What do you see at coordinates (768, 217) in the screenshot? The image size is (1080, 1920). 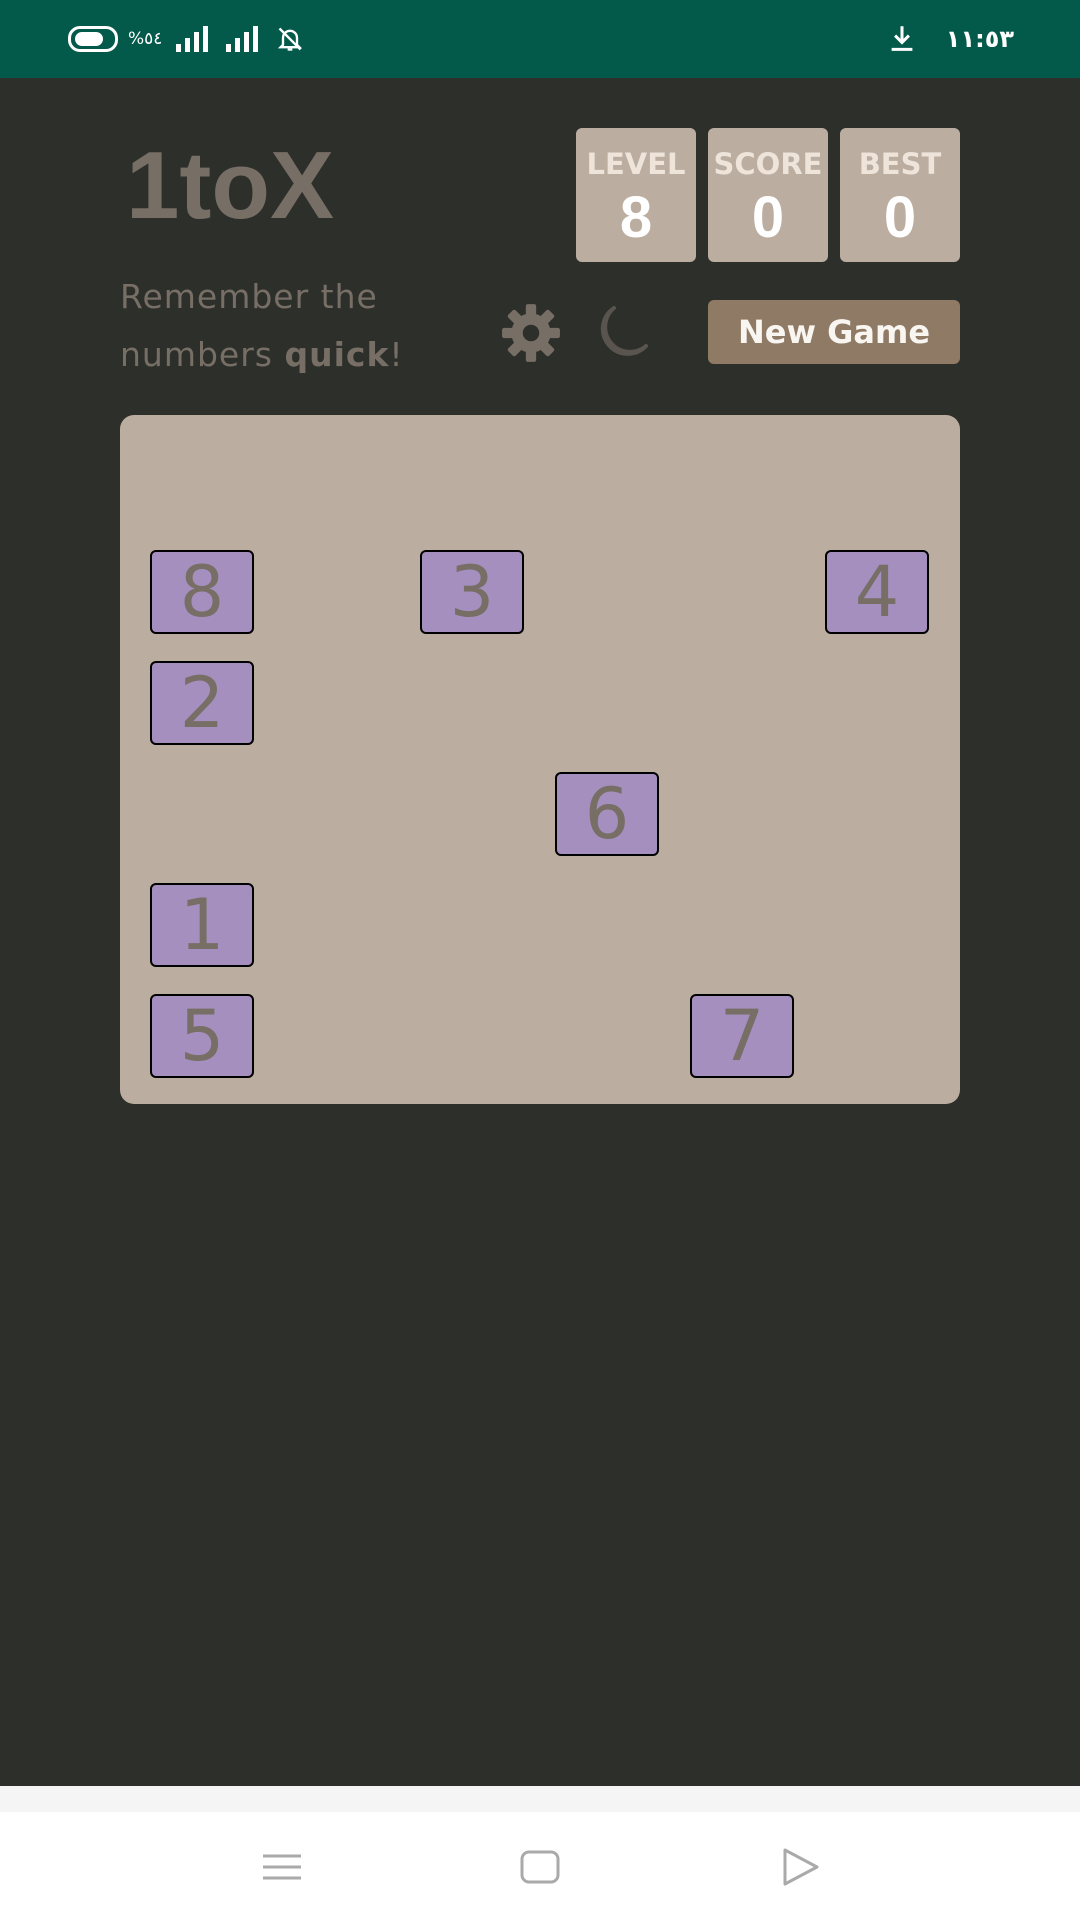 I see `score-value: 0` at bounding box center [768, 217].